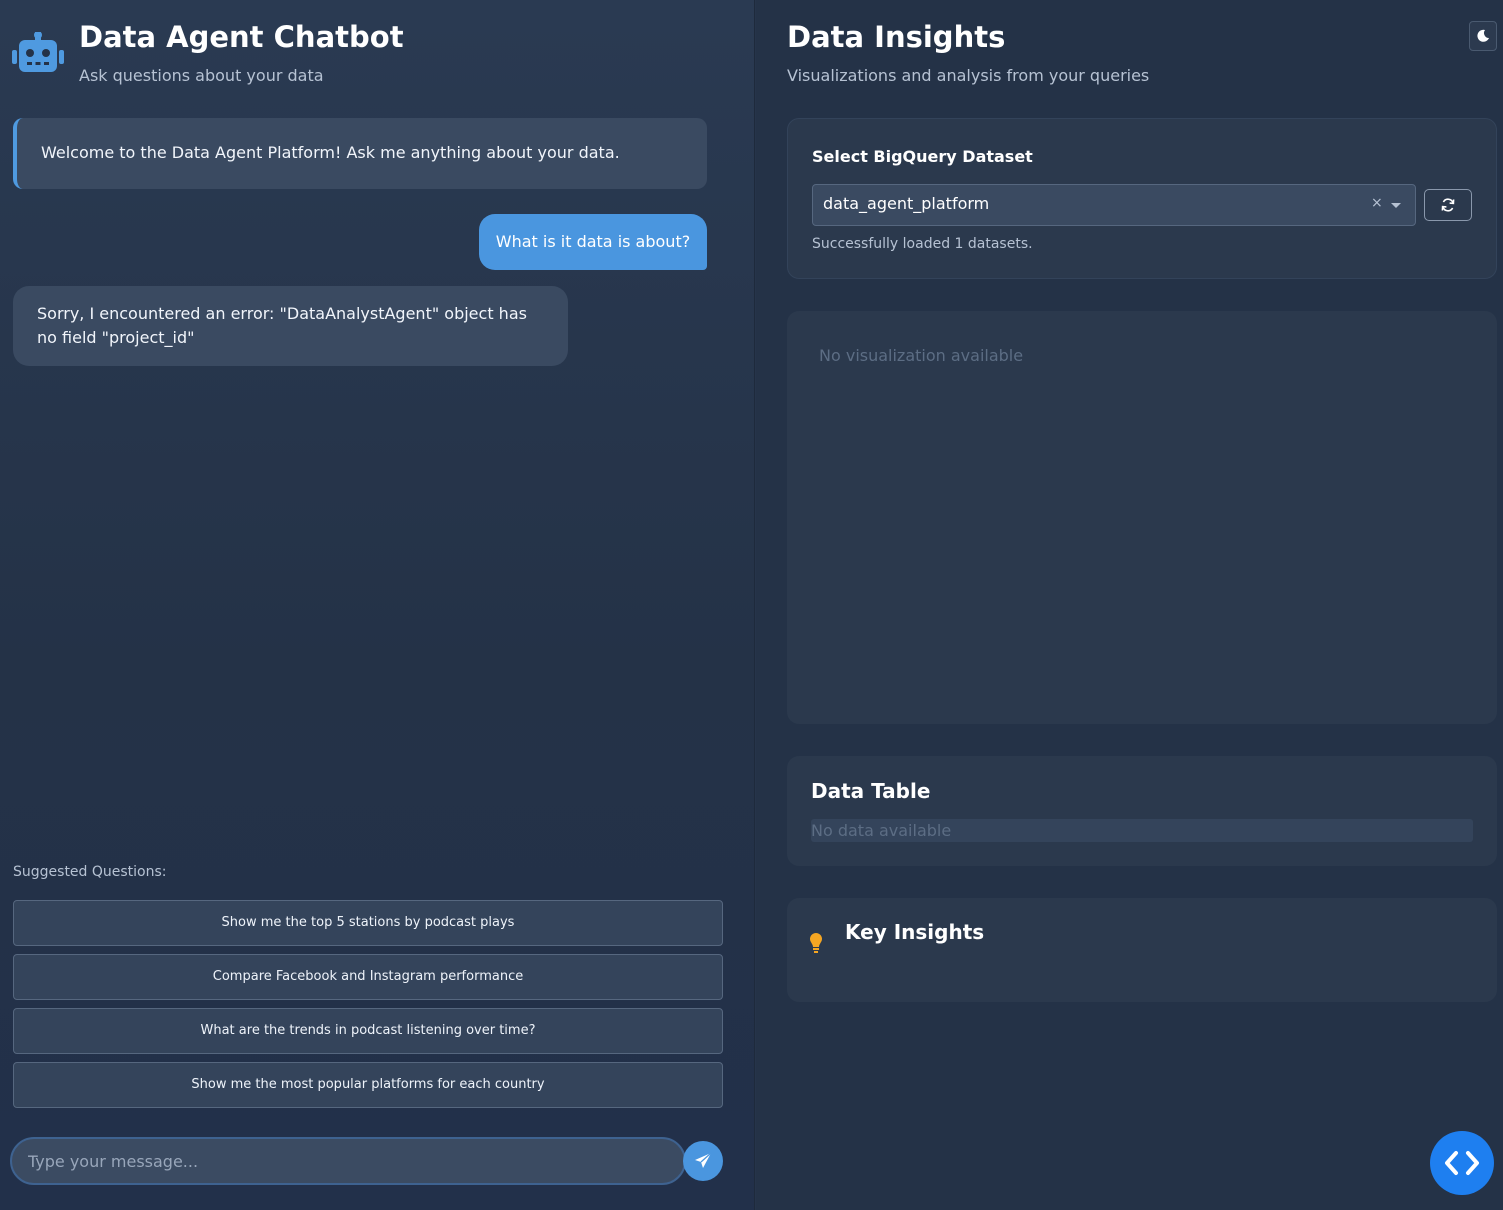  I want to click on refresh-icon, so click(1448, 205).